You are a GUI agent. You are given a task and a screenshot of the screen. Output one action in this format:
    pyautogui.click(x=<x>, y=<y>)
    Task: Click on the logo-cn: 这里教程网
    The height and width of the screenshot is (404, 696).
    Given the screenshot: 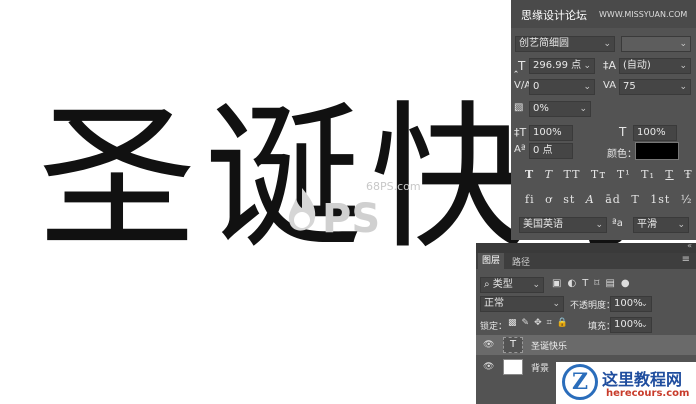 What is the action you would take?
    pyautogui.click(x=642, y=379)
    